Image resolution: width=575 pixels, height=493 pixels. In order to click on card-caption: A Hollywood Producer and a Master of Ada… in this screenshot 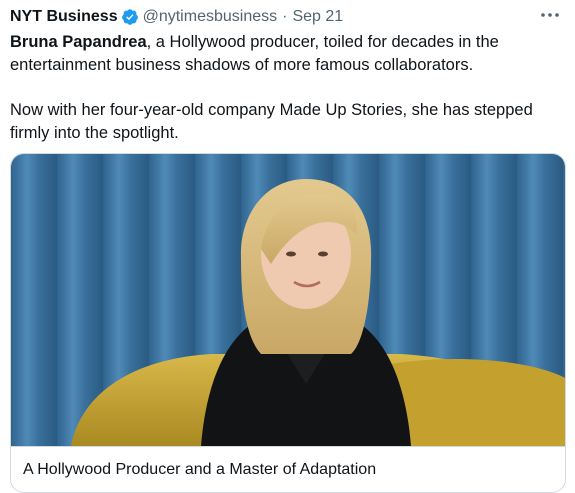, I will do `click(288, 469)`.